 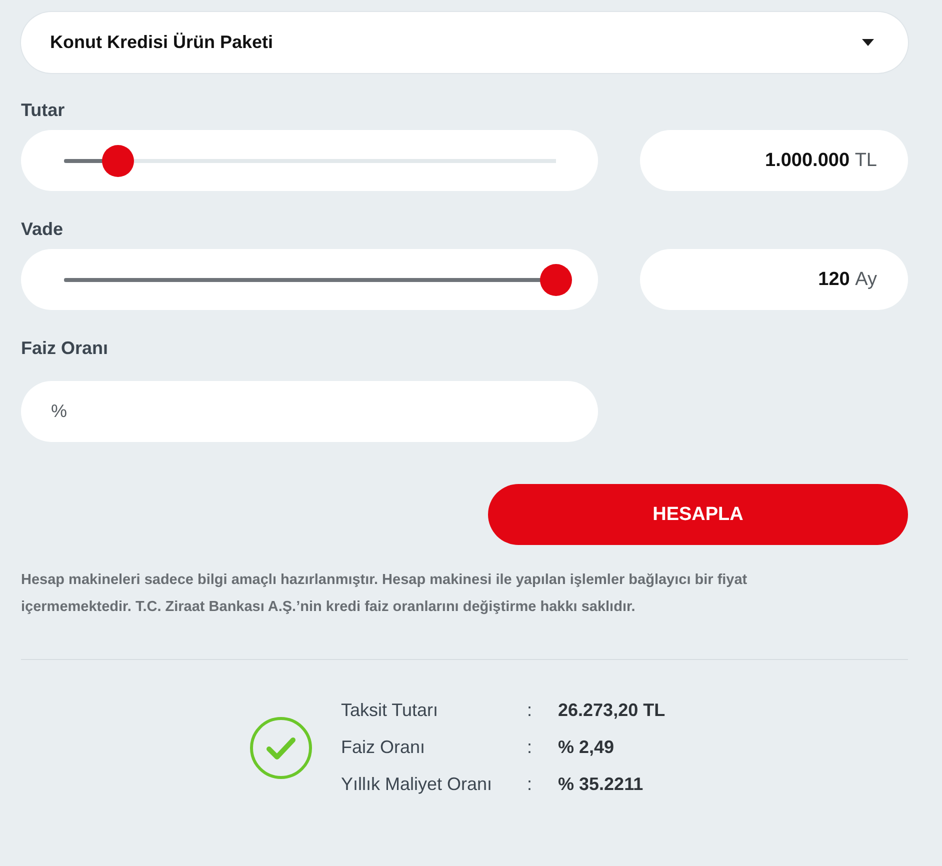 What do you see at coordinates (43, 110) in the screenshot?
I see `field-label: Tutar` at bounding box center [43, 110].